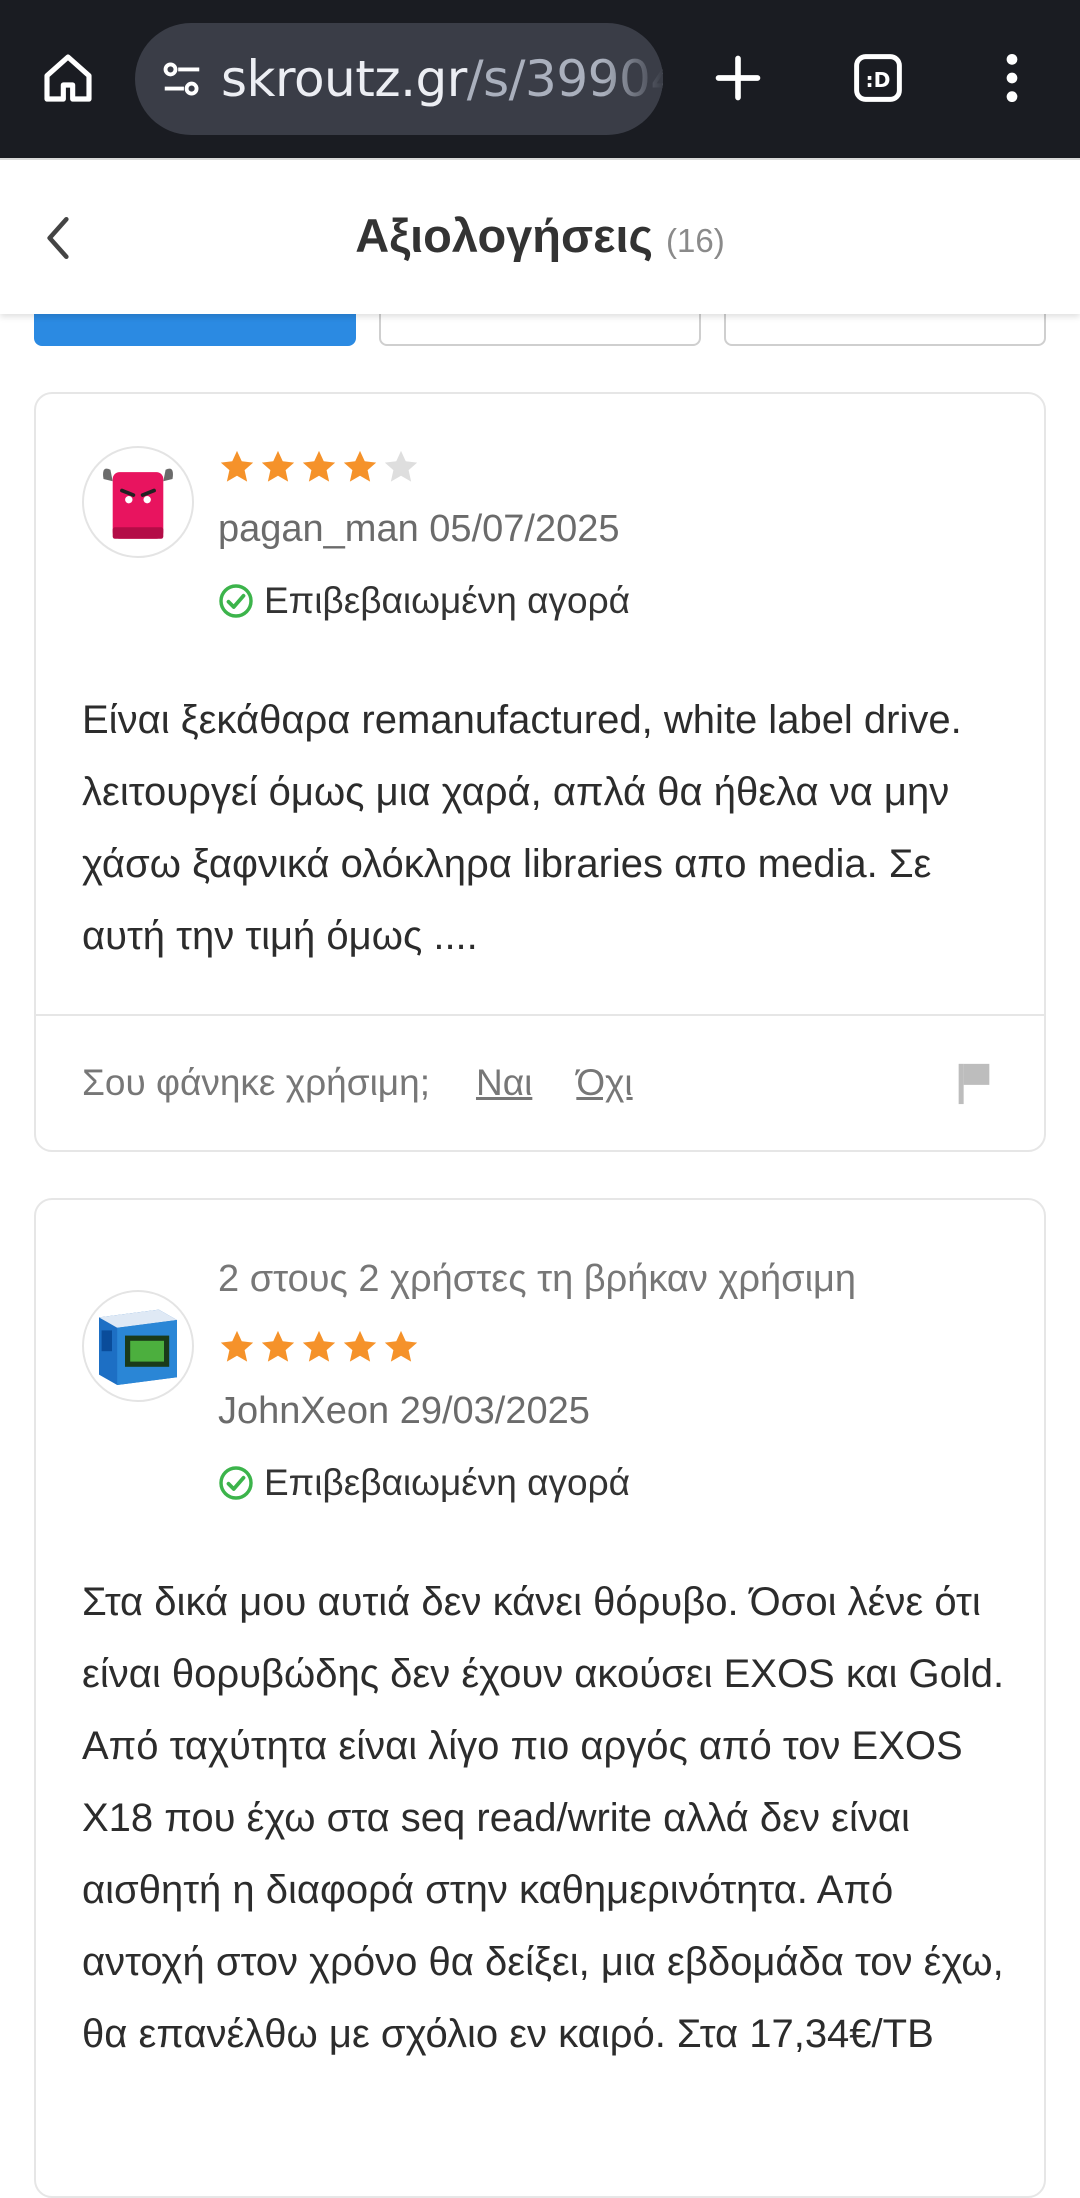  I want to click on reviewer-name: pagan_man, so click(318, 529).